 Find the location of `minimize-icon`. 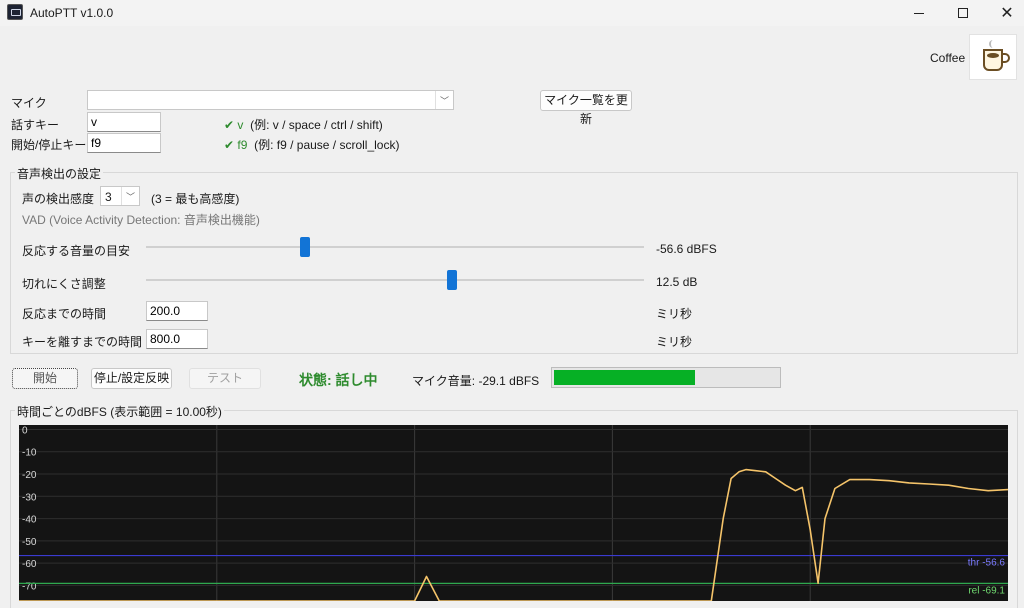

minimize-icon is located at coordinates (919, 13).